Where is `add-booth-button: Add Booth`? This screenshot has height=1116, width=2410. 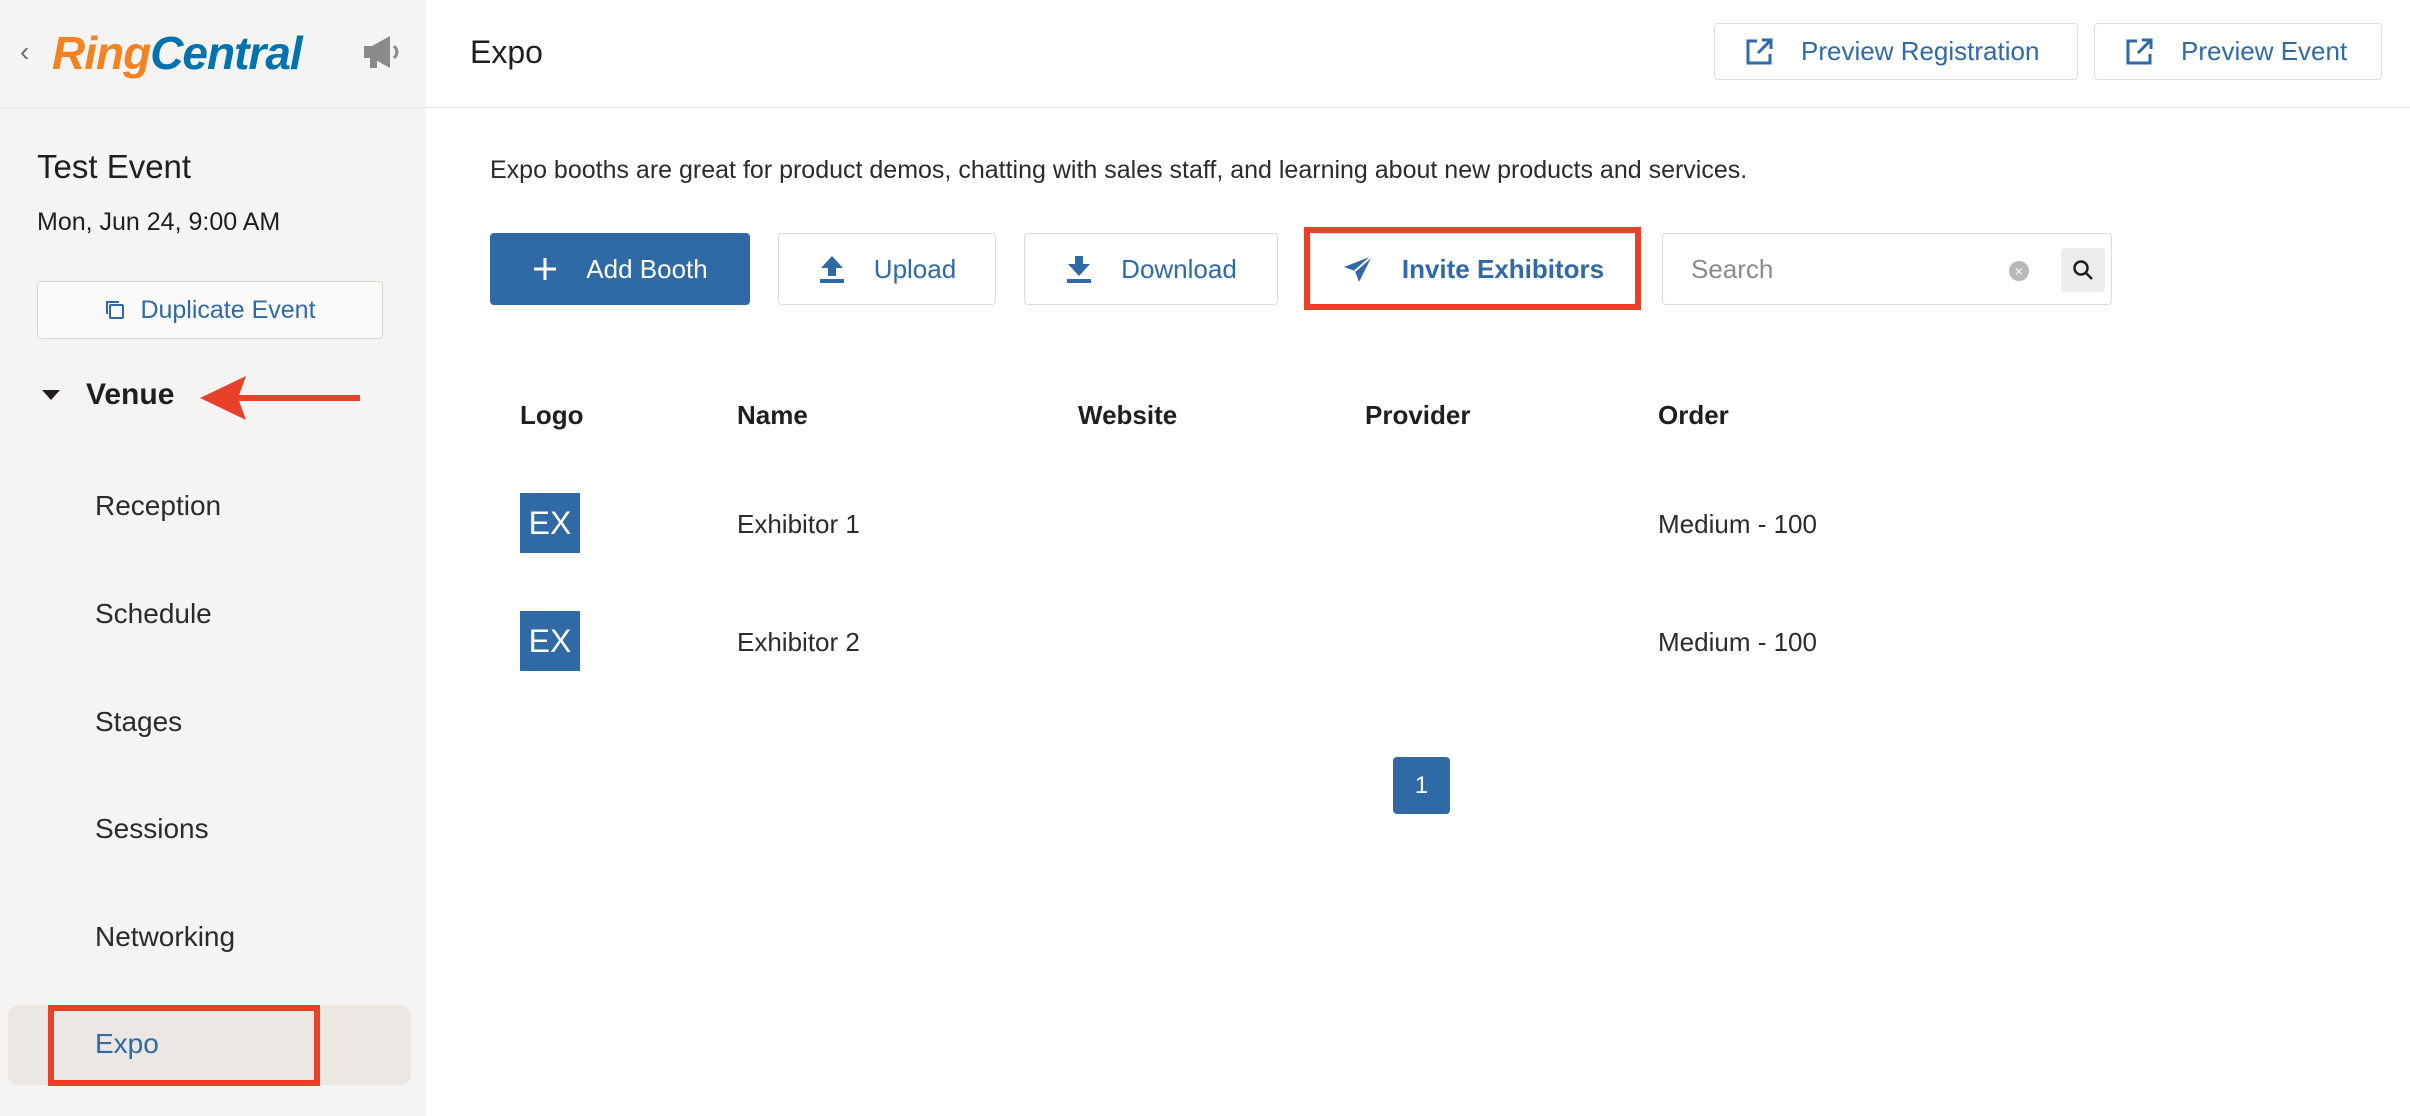 add-booth-button: Add Booth is located at coordinates (620, 269).